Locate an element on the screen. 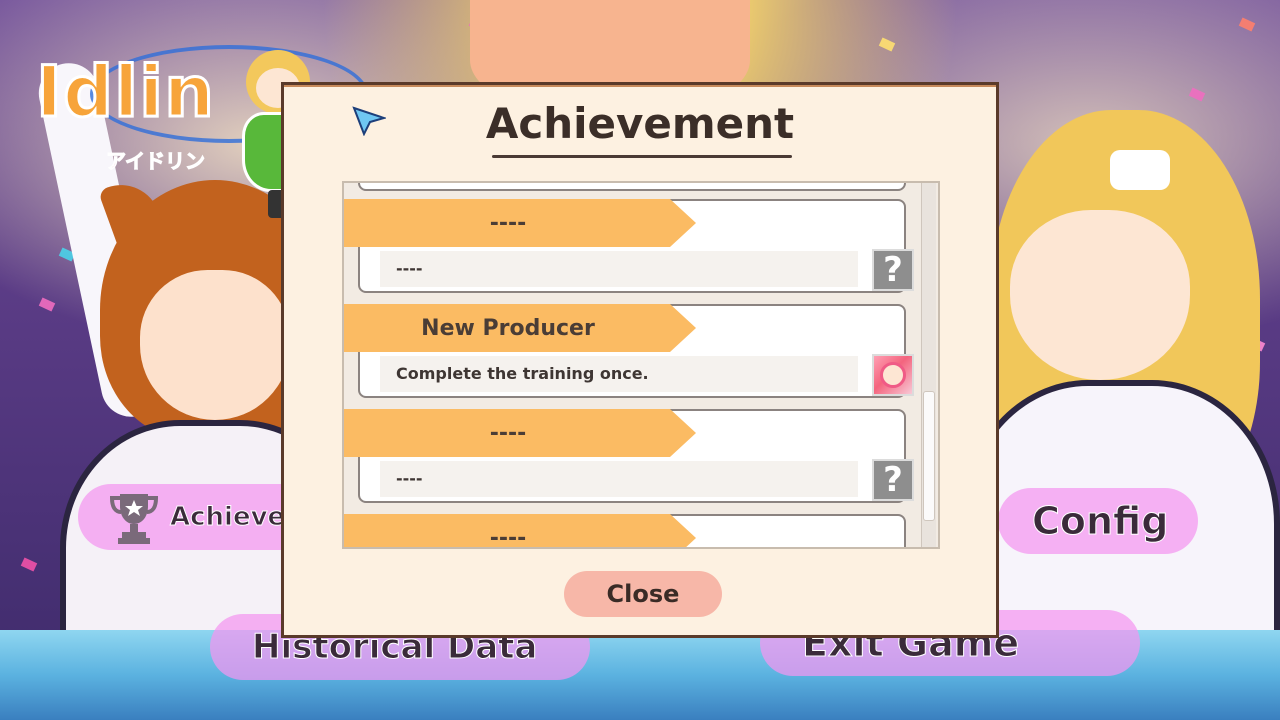  scrollbar-thumb is located at coordinates (929, 456).